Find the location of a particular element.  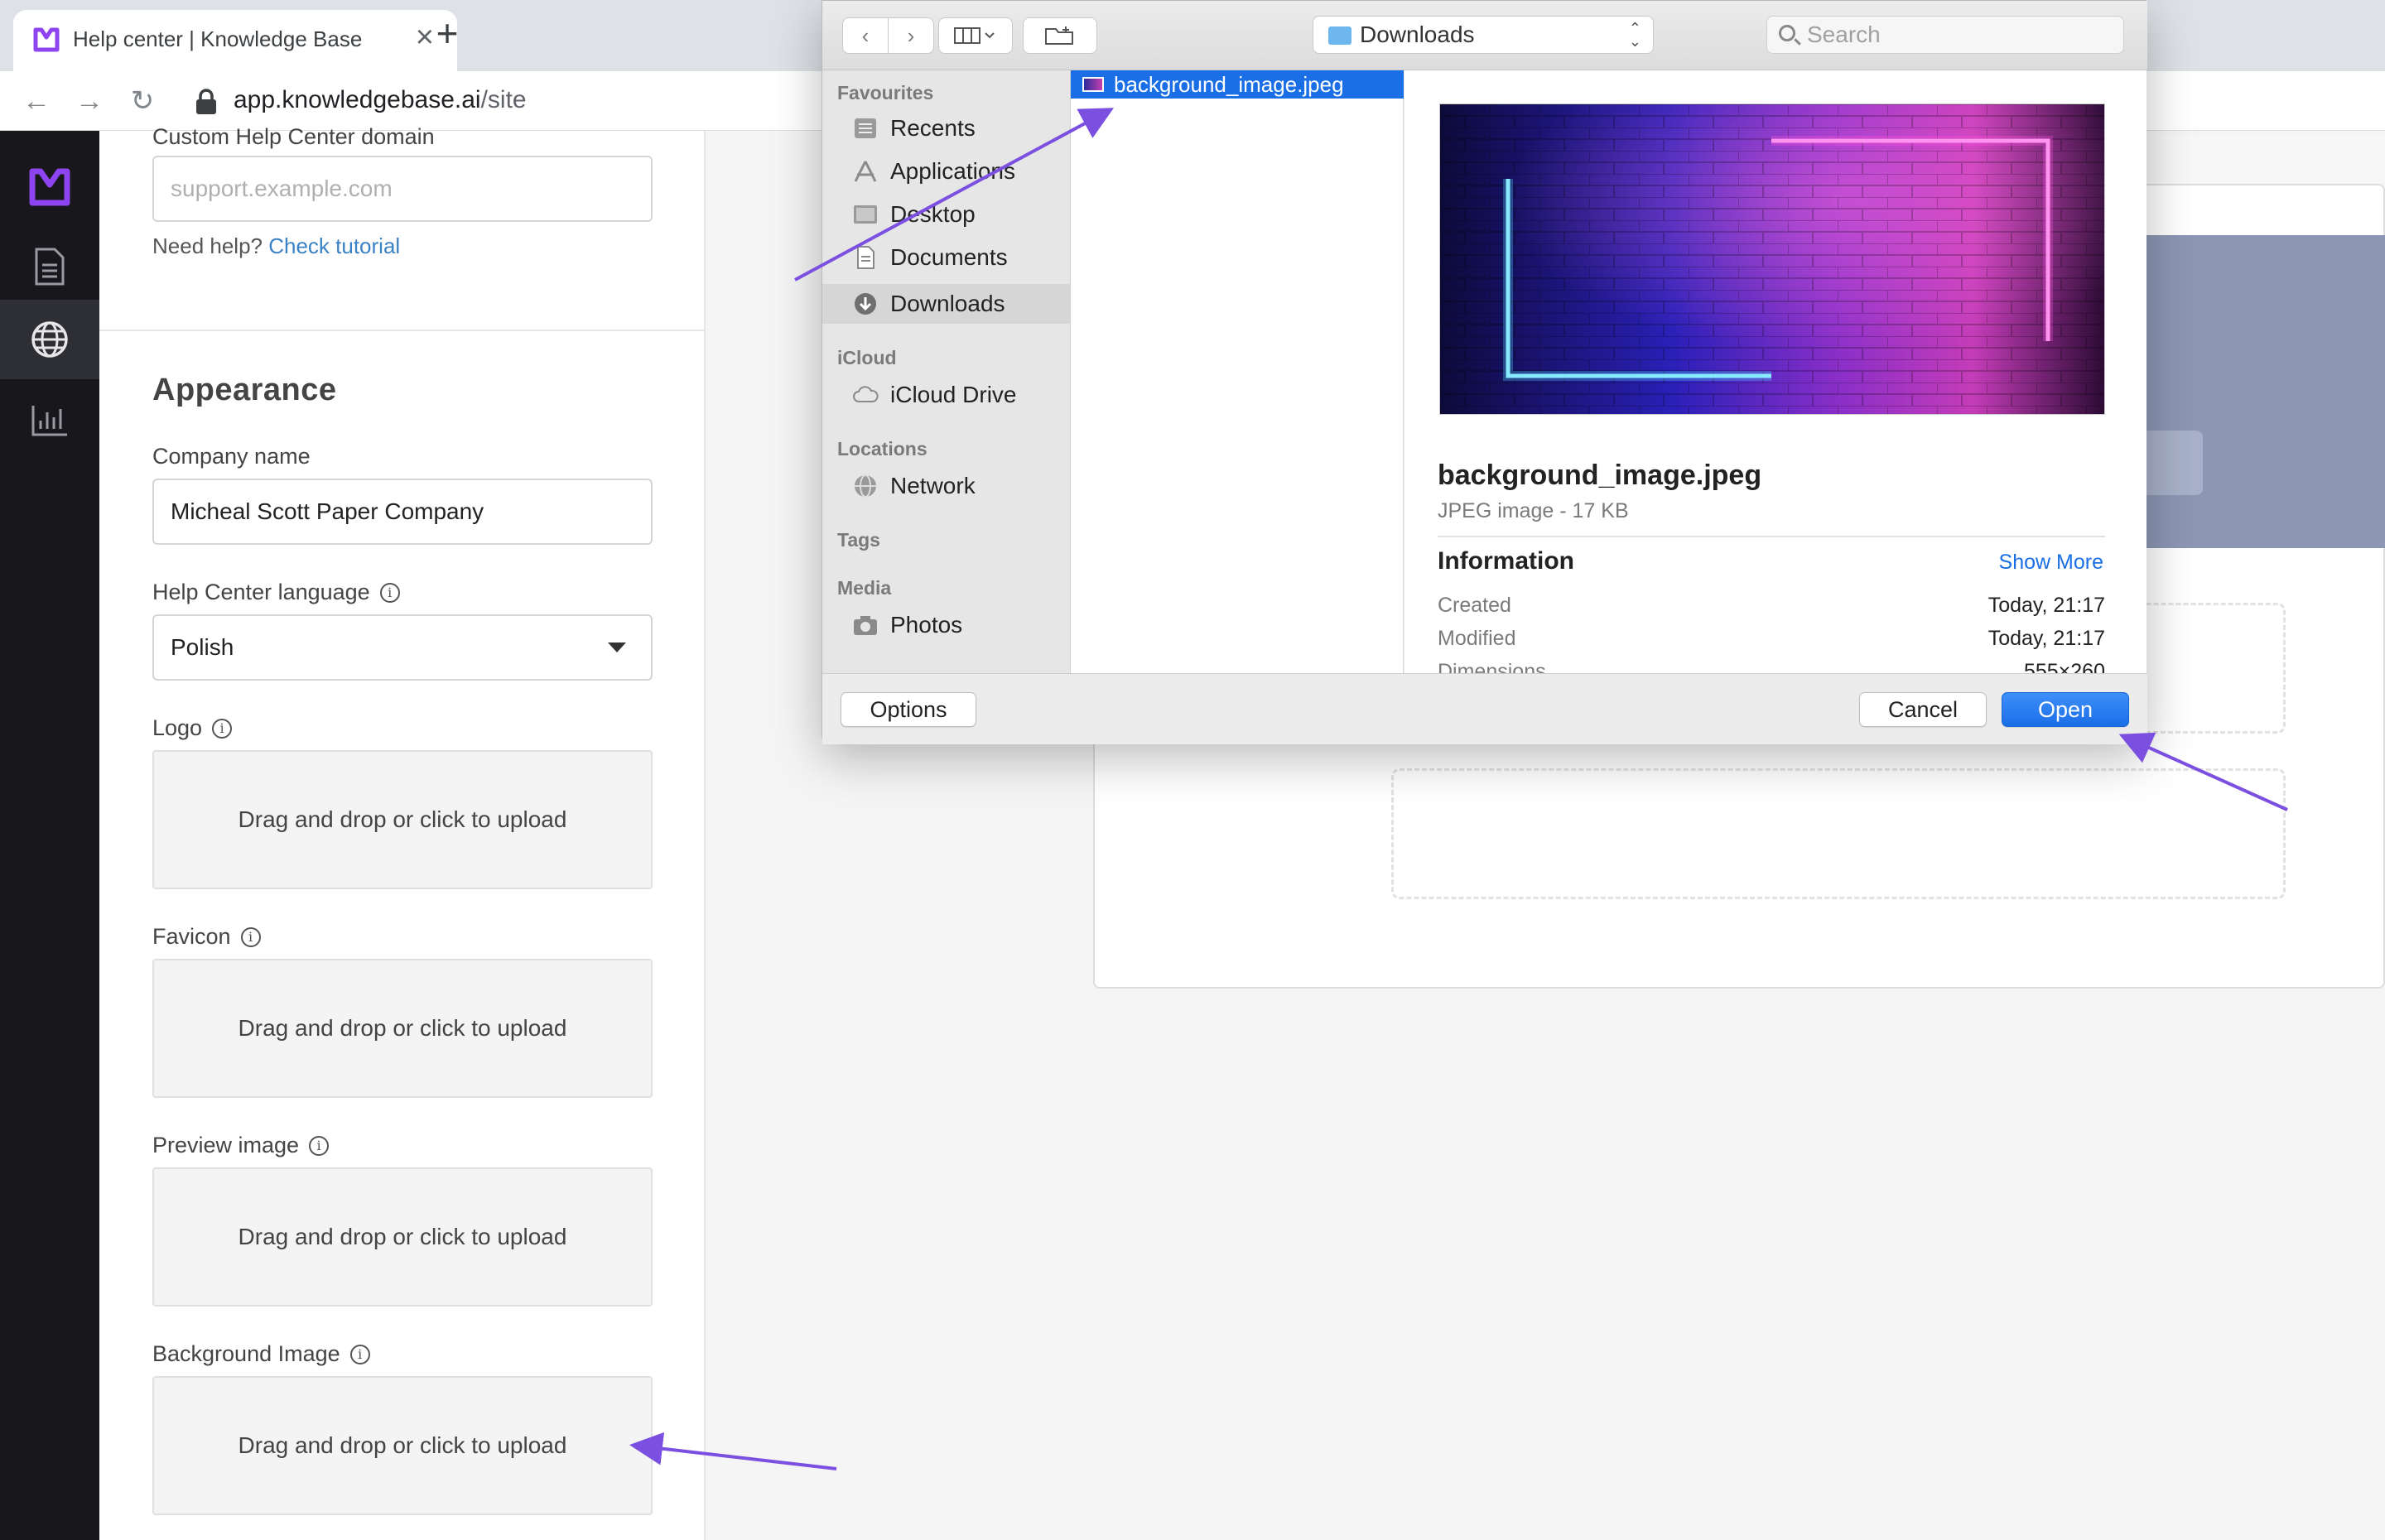

dimensions-value: 555×260 is located at coordinates (2064, 666).